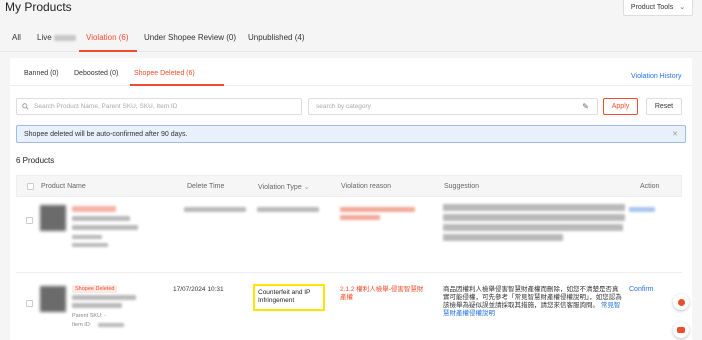 This screenshot has height=340, width=702. What do you see at coordinates (164, 73) in the screenshot?
I see `subtab-shopee-deleted: Shopee Deleted (6)` at bounding box center [164, 73].